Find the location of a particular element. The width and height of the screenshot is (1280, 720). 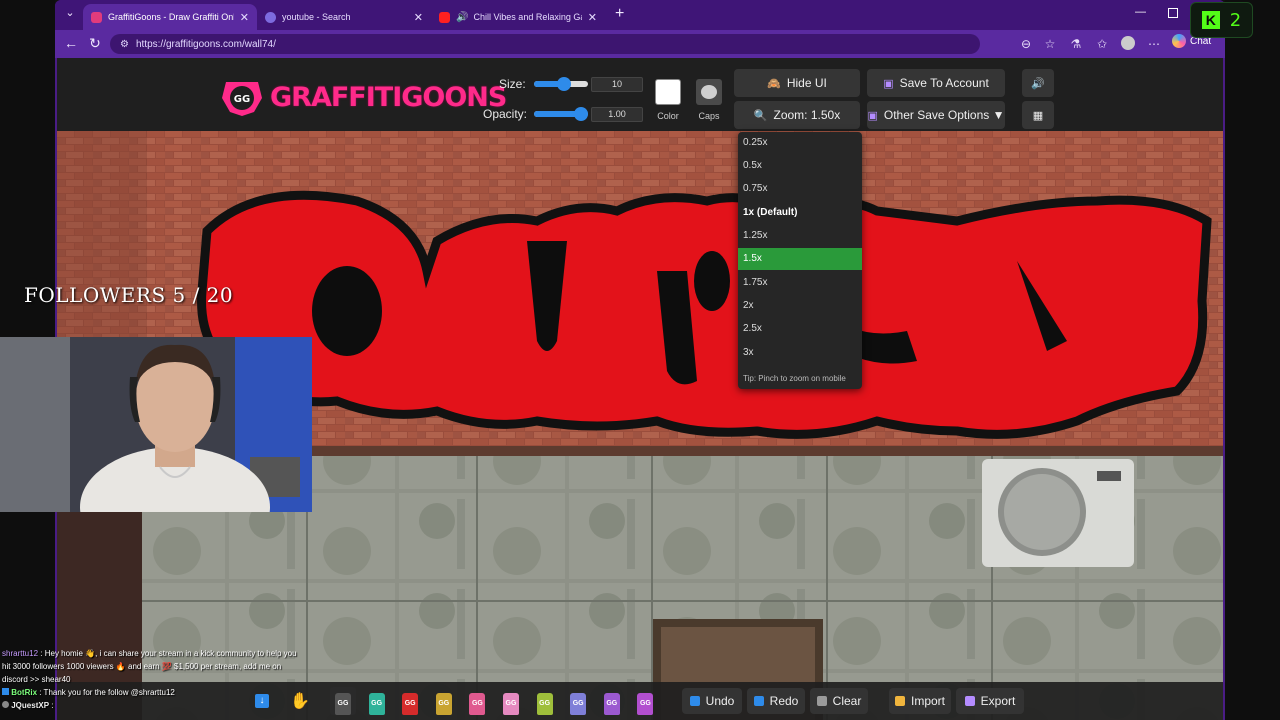

chat-username: BotRix is located at coordinates (24, 692).